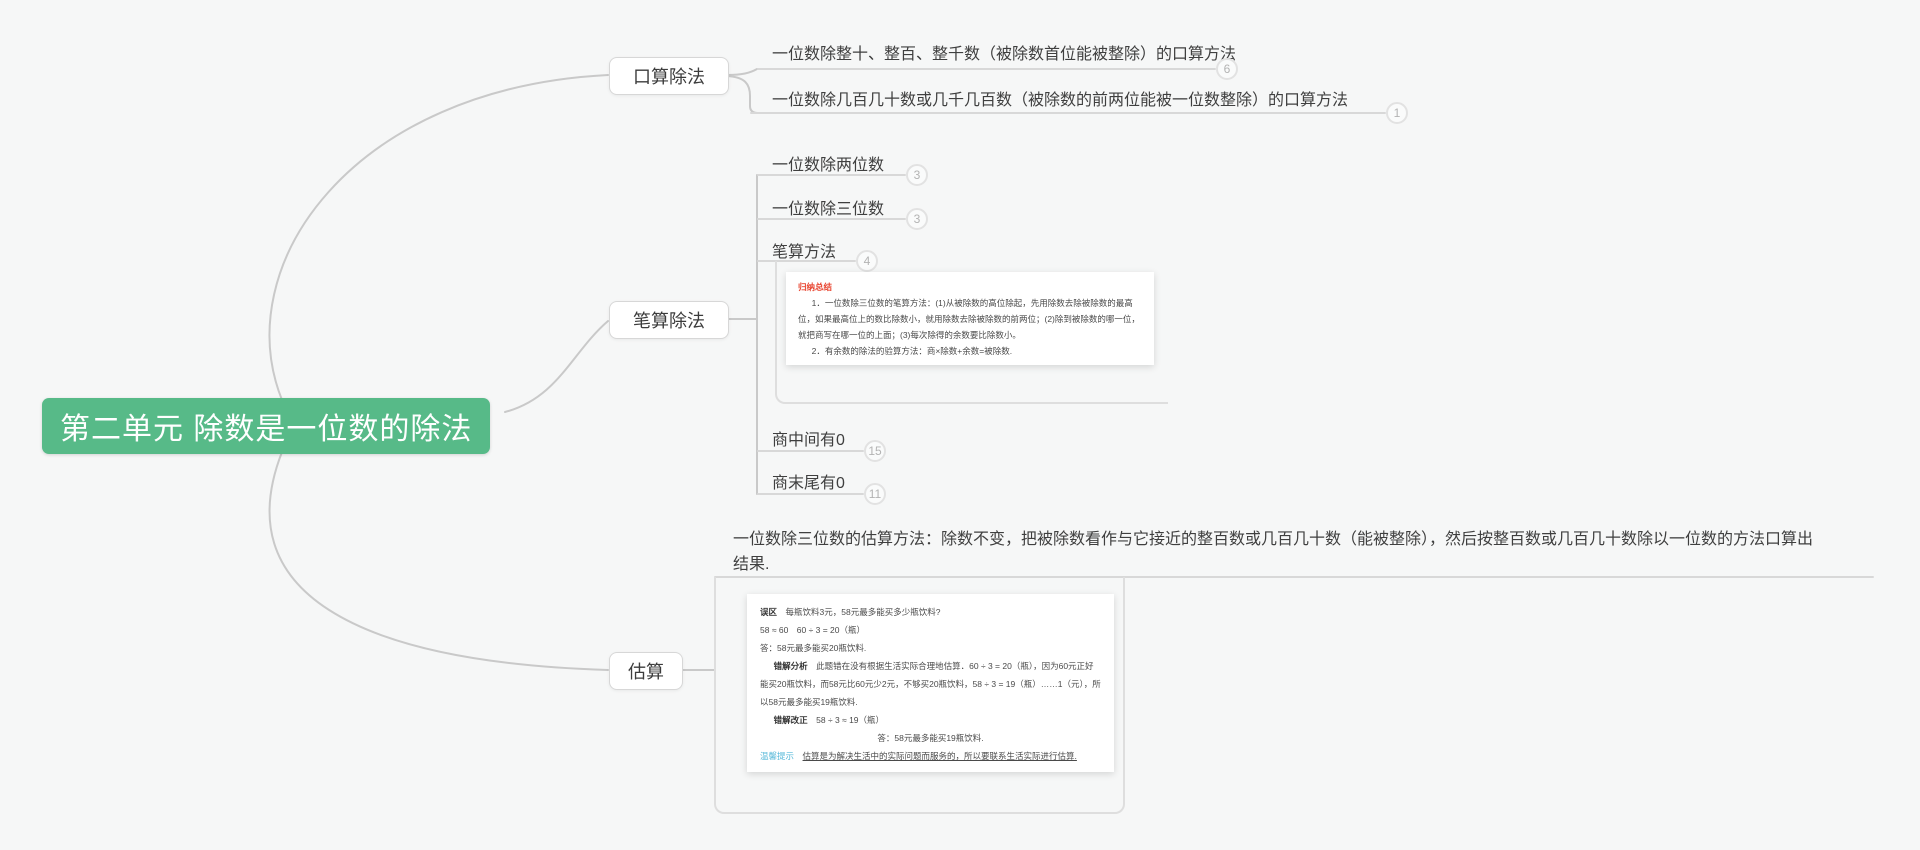  I want to click on root-label: 第二单元 除数是一位数的除法, so click(266, 429).